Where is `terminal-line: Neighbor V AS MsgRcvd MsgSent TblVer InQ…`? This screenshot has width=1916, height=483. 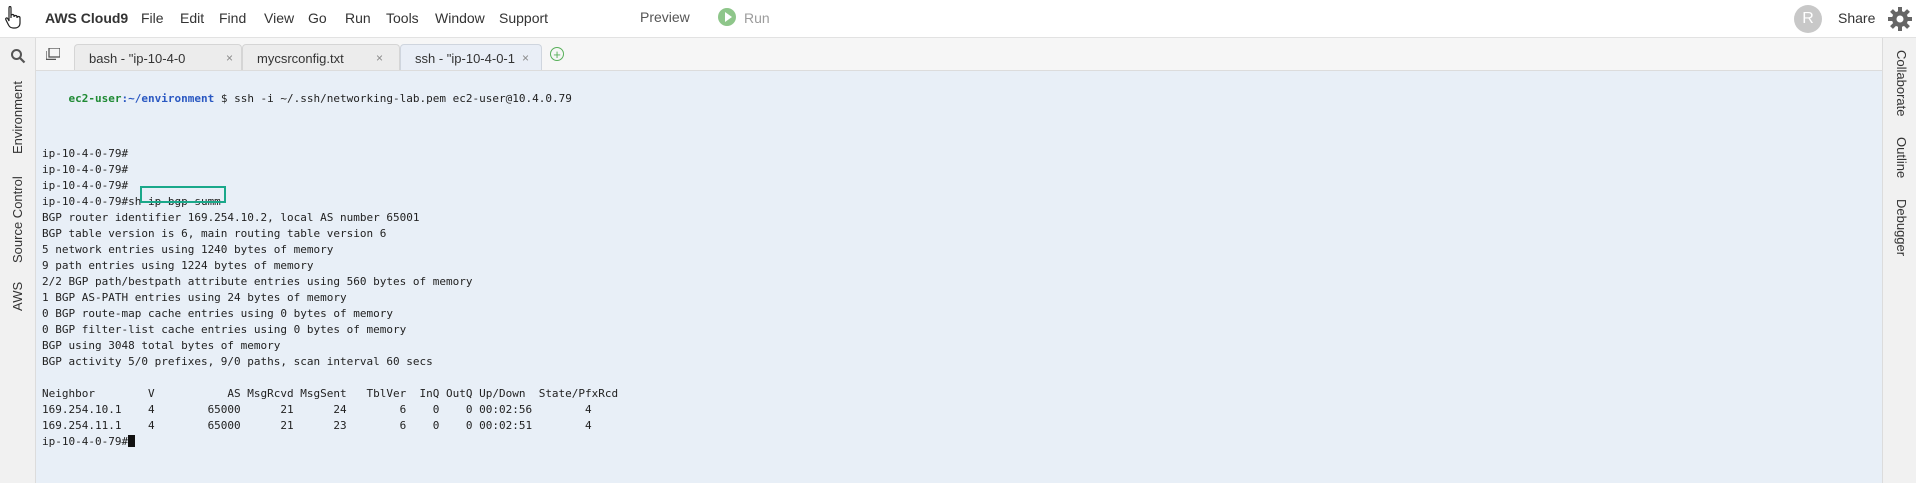
terminal-line: Neighbor V AS MsgRcvd MsgSent TblVer InQ… is located at coordinates (330, 393).